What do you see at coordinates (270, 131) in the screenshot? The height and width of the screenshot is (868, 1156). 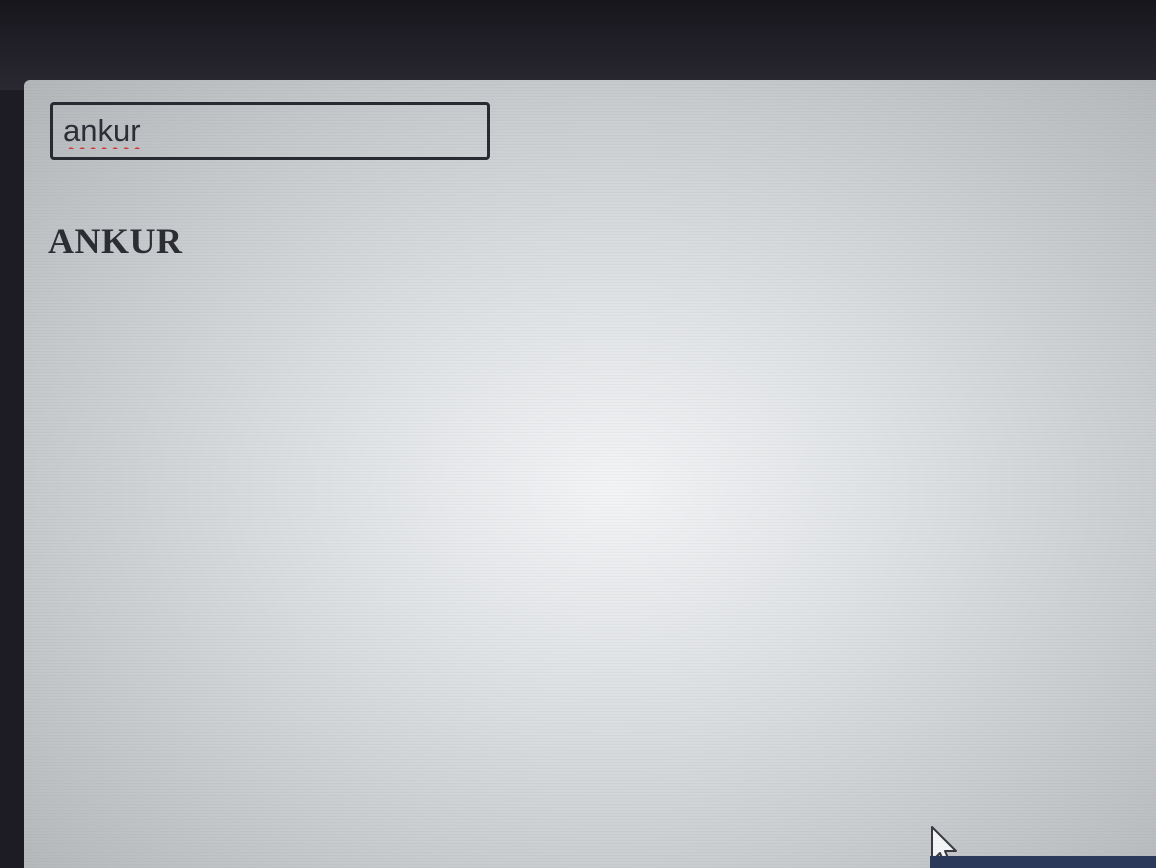 I see `text-input` at bounding box center [270, 131].